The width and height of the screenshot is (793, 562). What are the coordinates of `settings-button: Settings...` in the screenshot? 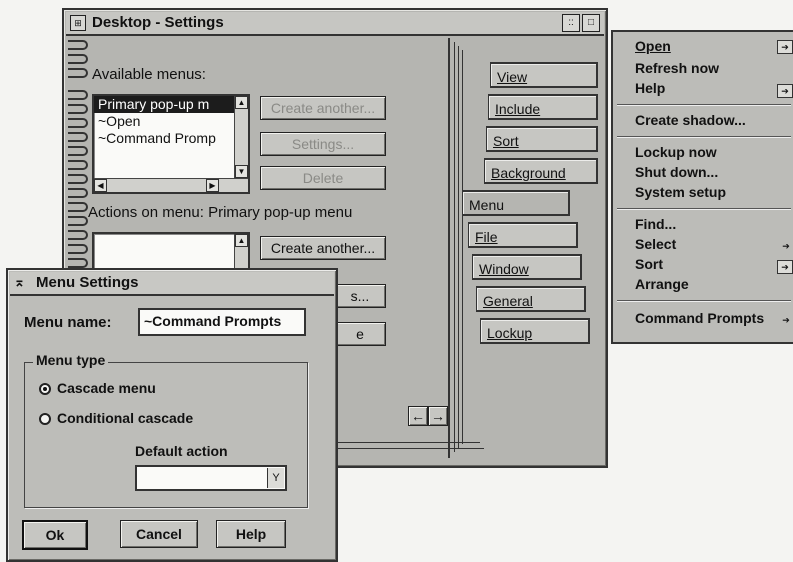 It's located at (323, 144).